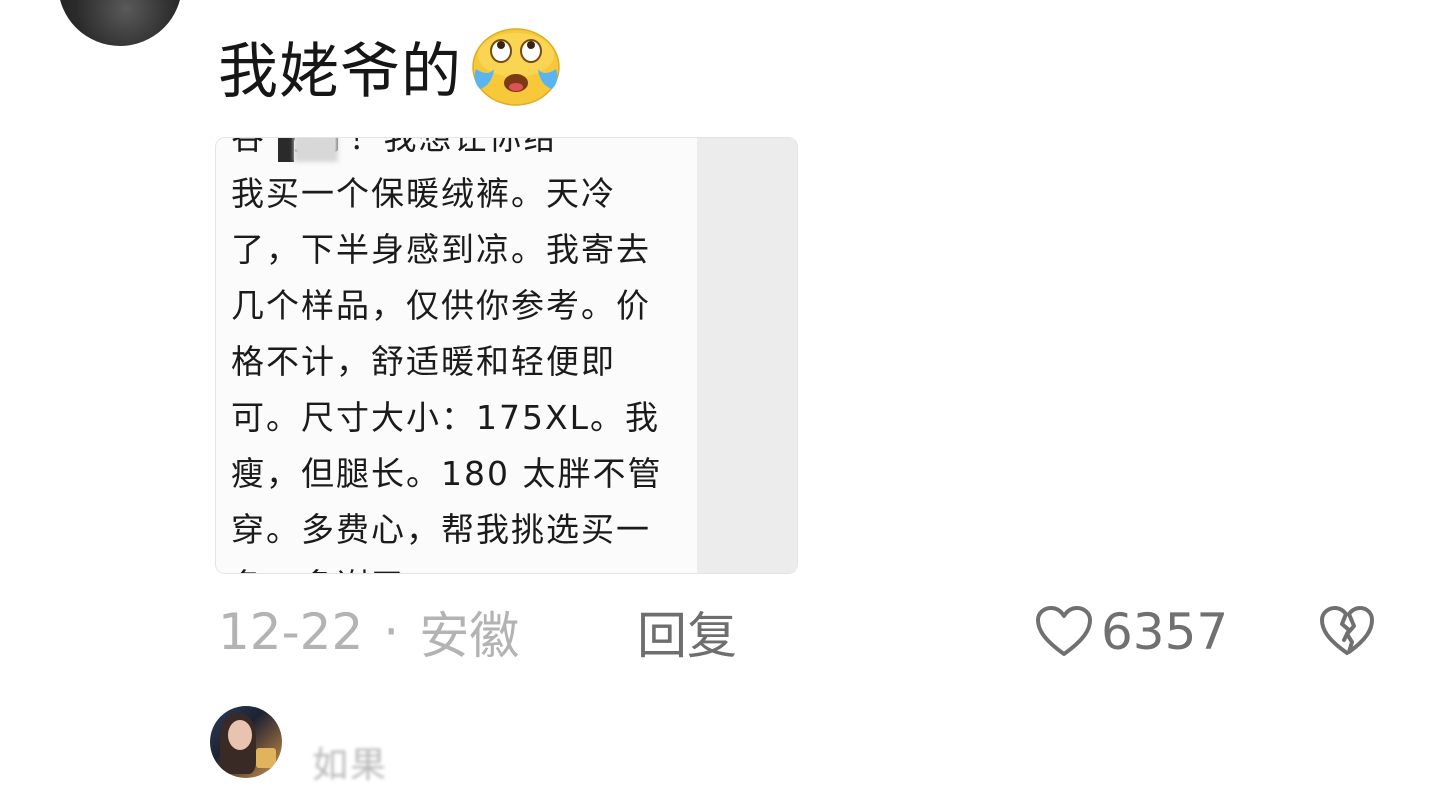  What do you see at coordinates (266, 758) in the screenshot?
I see `avatar-light` at bounding box center [266, 758].